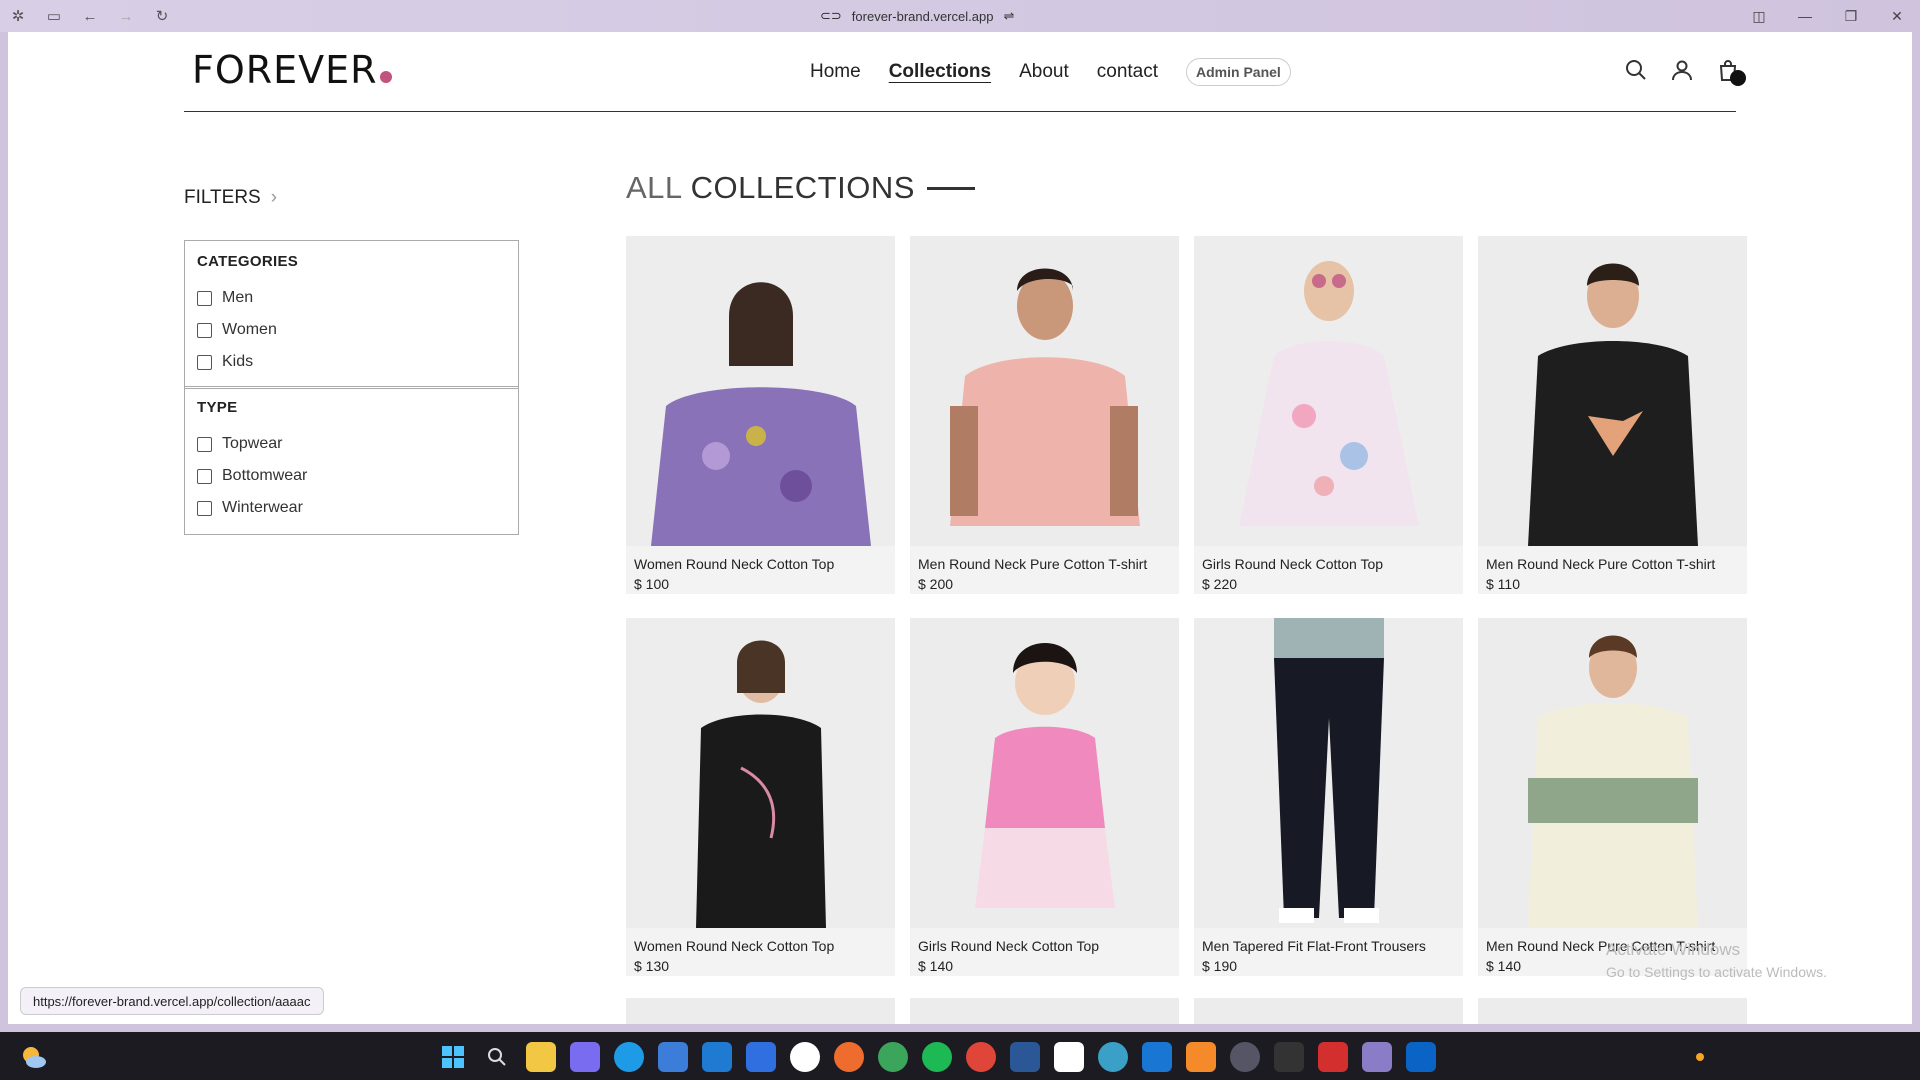 The image size is (1920, 1080). What do you see at coordinates (831, 15) in the screenshot?
I see `link-icon: ⊂⊃` at bounding box center [831, 15].